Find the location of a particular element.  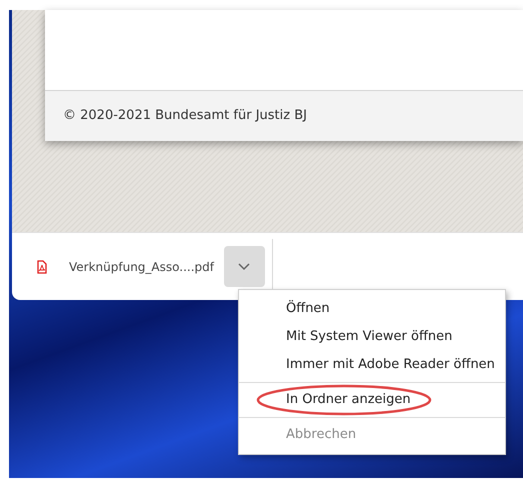

pdf-file-icon is located at coordinates (42, 267).